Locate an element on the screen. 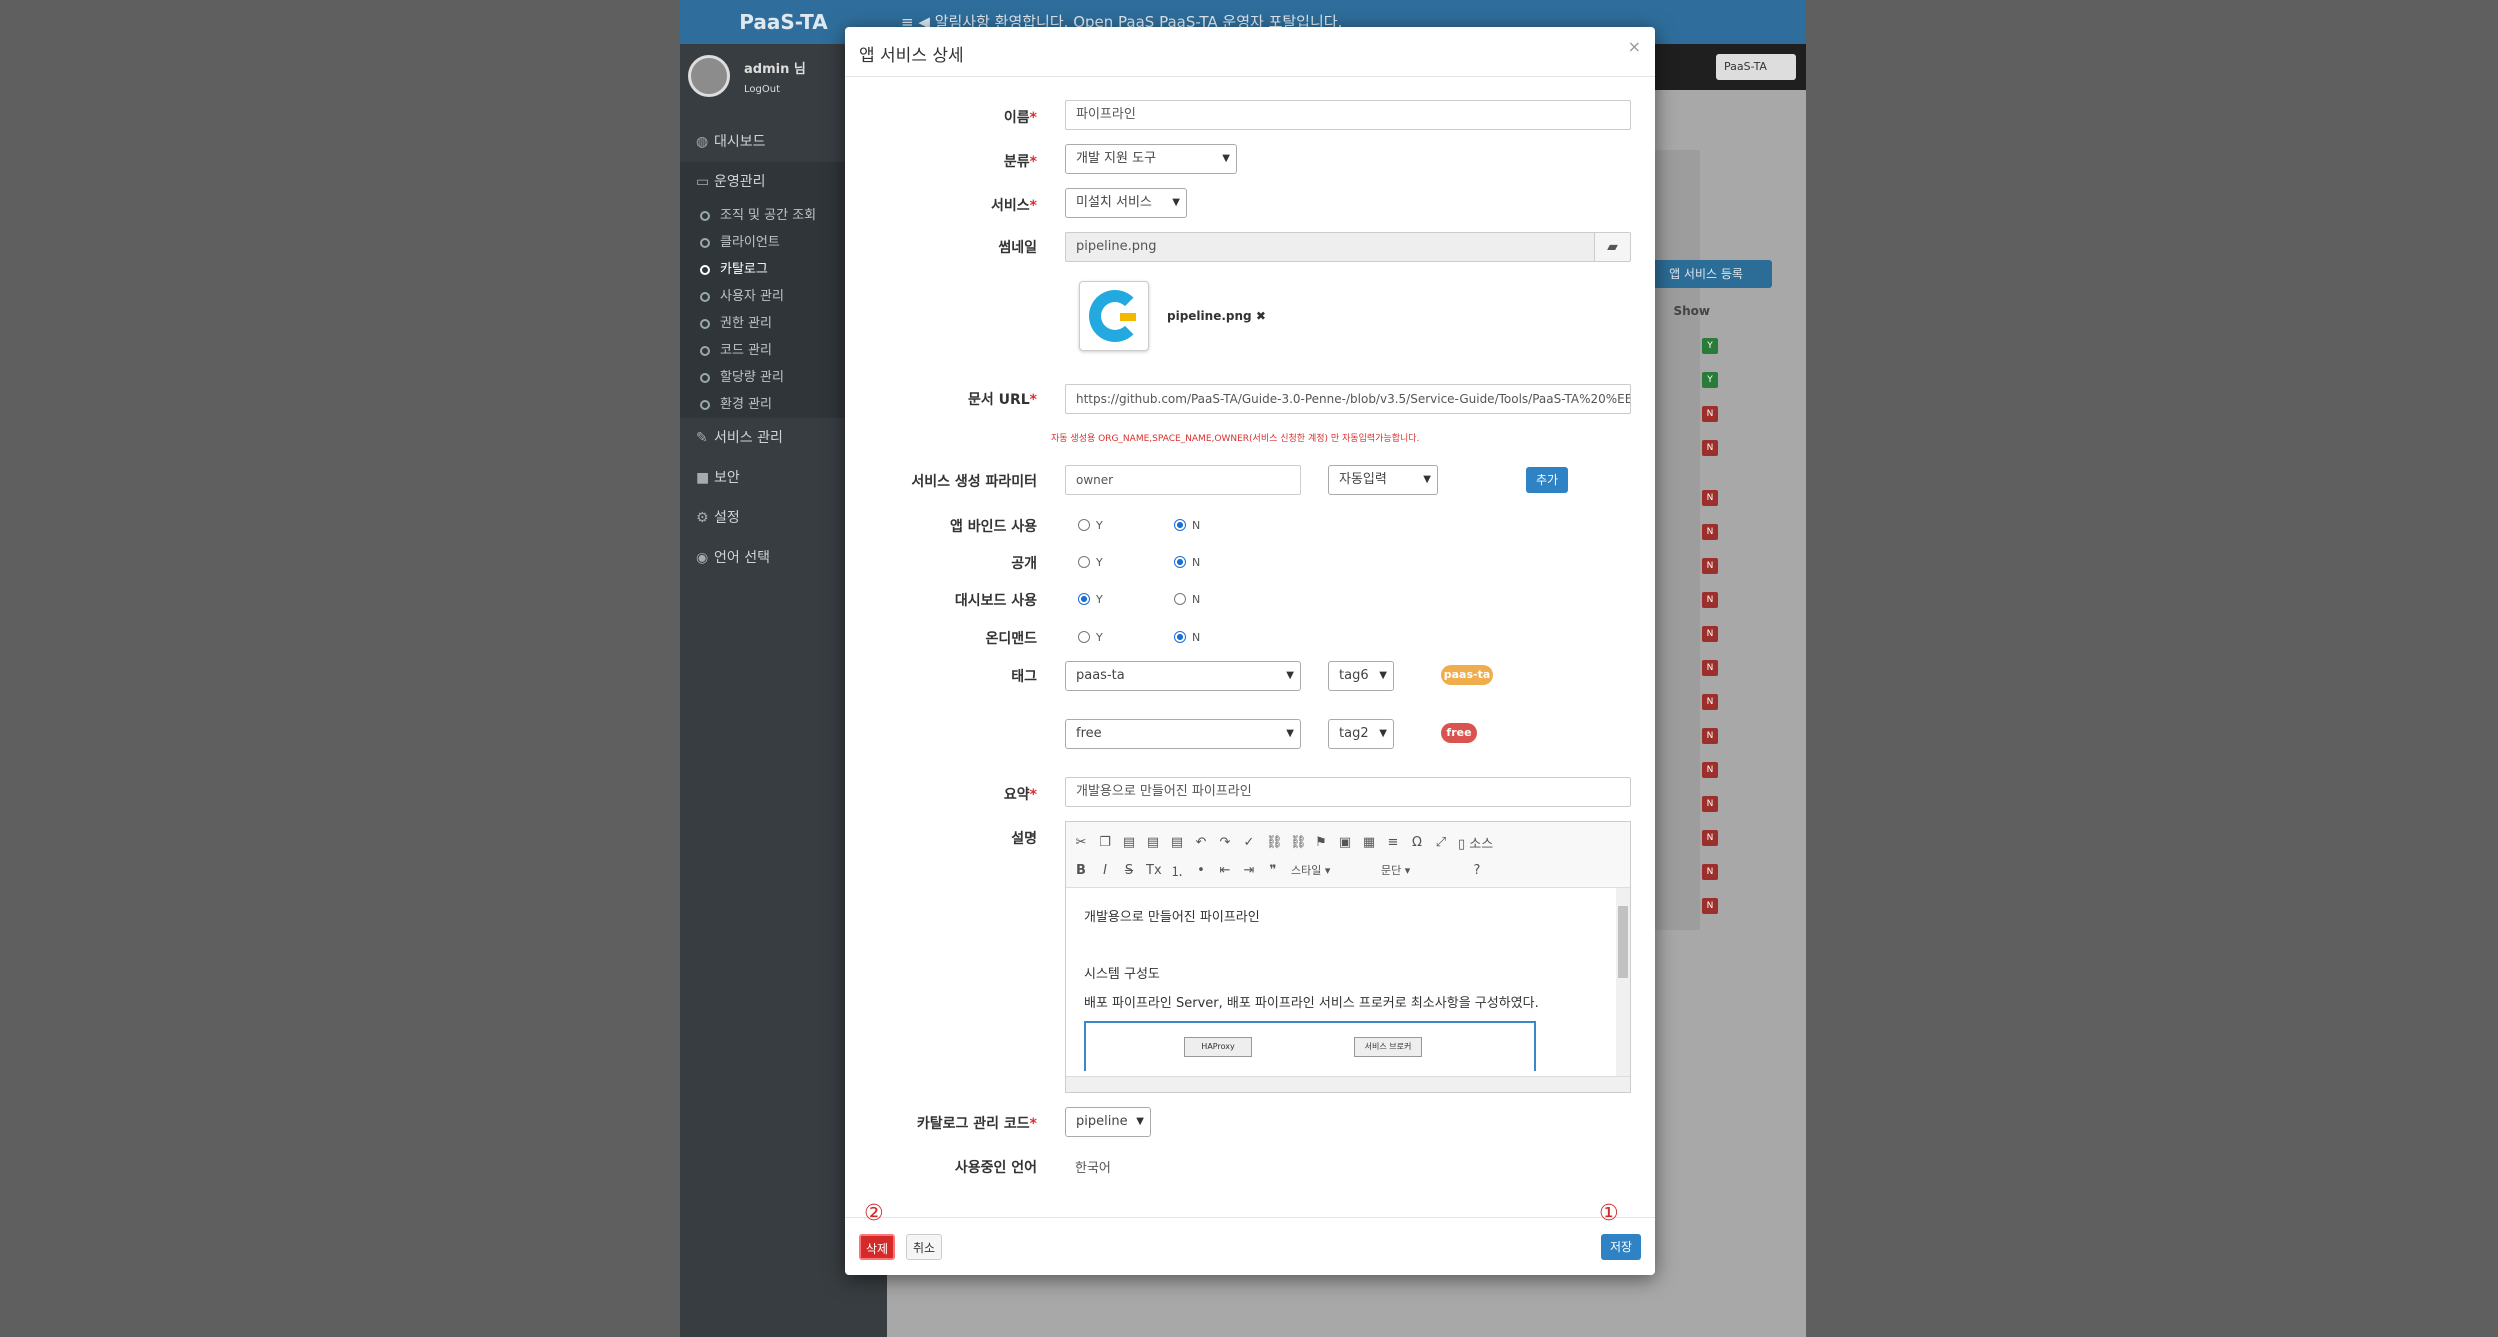 This screenshot has width=2498, height=1337. description-editor: ✂ ❐ ▤ ▤ ▤ ↶ ↷ ✓ ⛓ ⛓ ⚑ ▣ ▦ ≡ Ω ⤢ ▯ 소스 B I is located at coordinates (1348, 957).